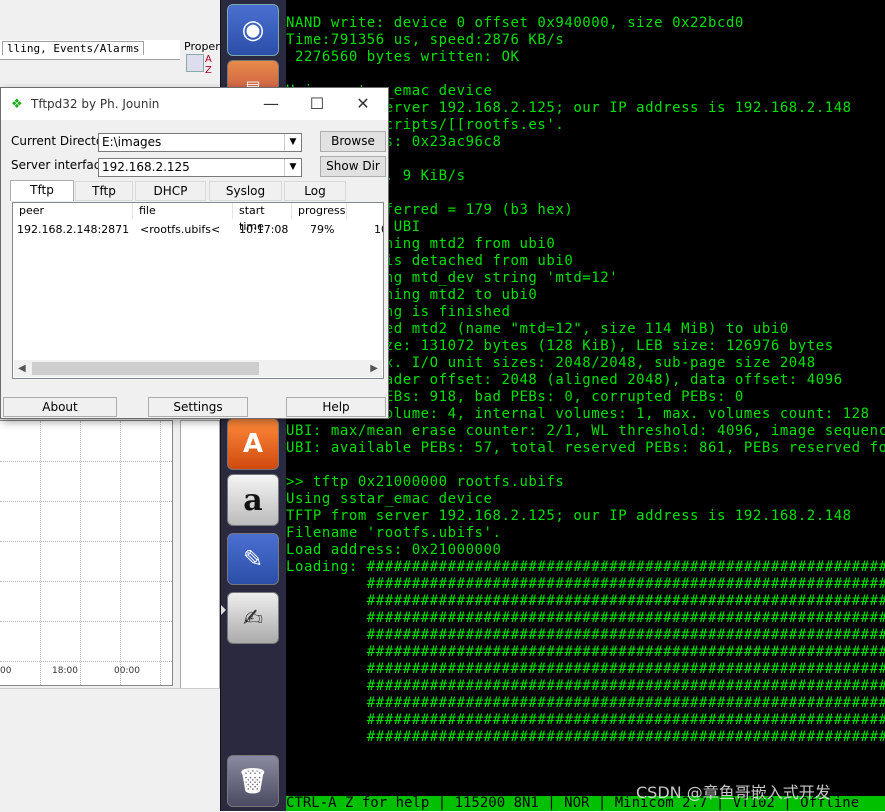 This screenshot has width=885, height=812. I want to click on title-bar: ❖ Tftpd32 by Ph. Jounin — ☐ ✕, so click(194, 104).